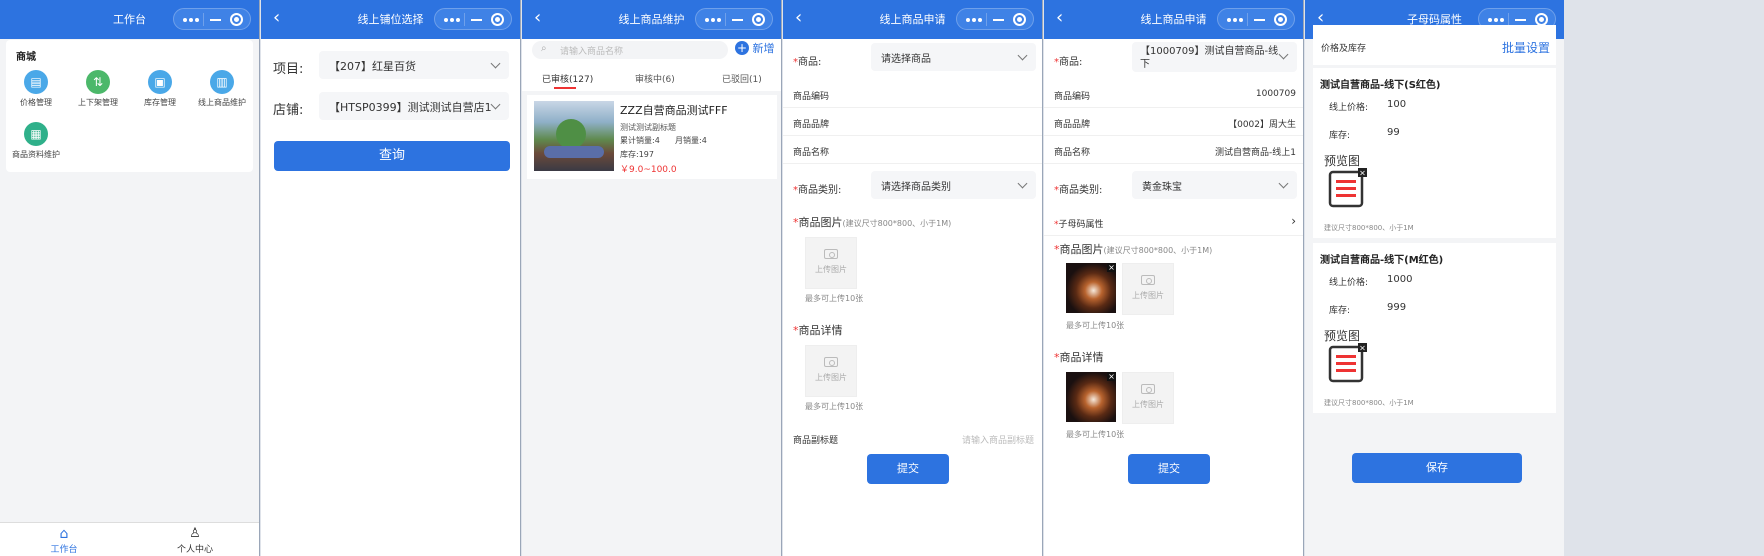 The image size is (1764, 556). I want to click on add-button: + 新增, so click(755, 48).